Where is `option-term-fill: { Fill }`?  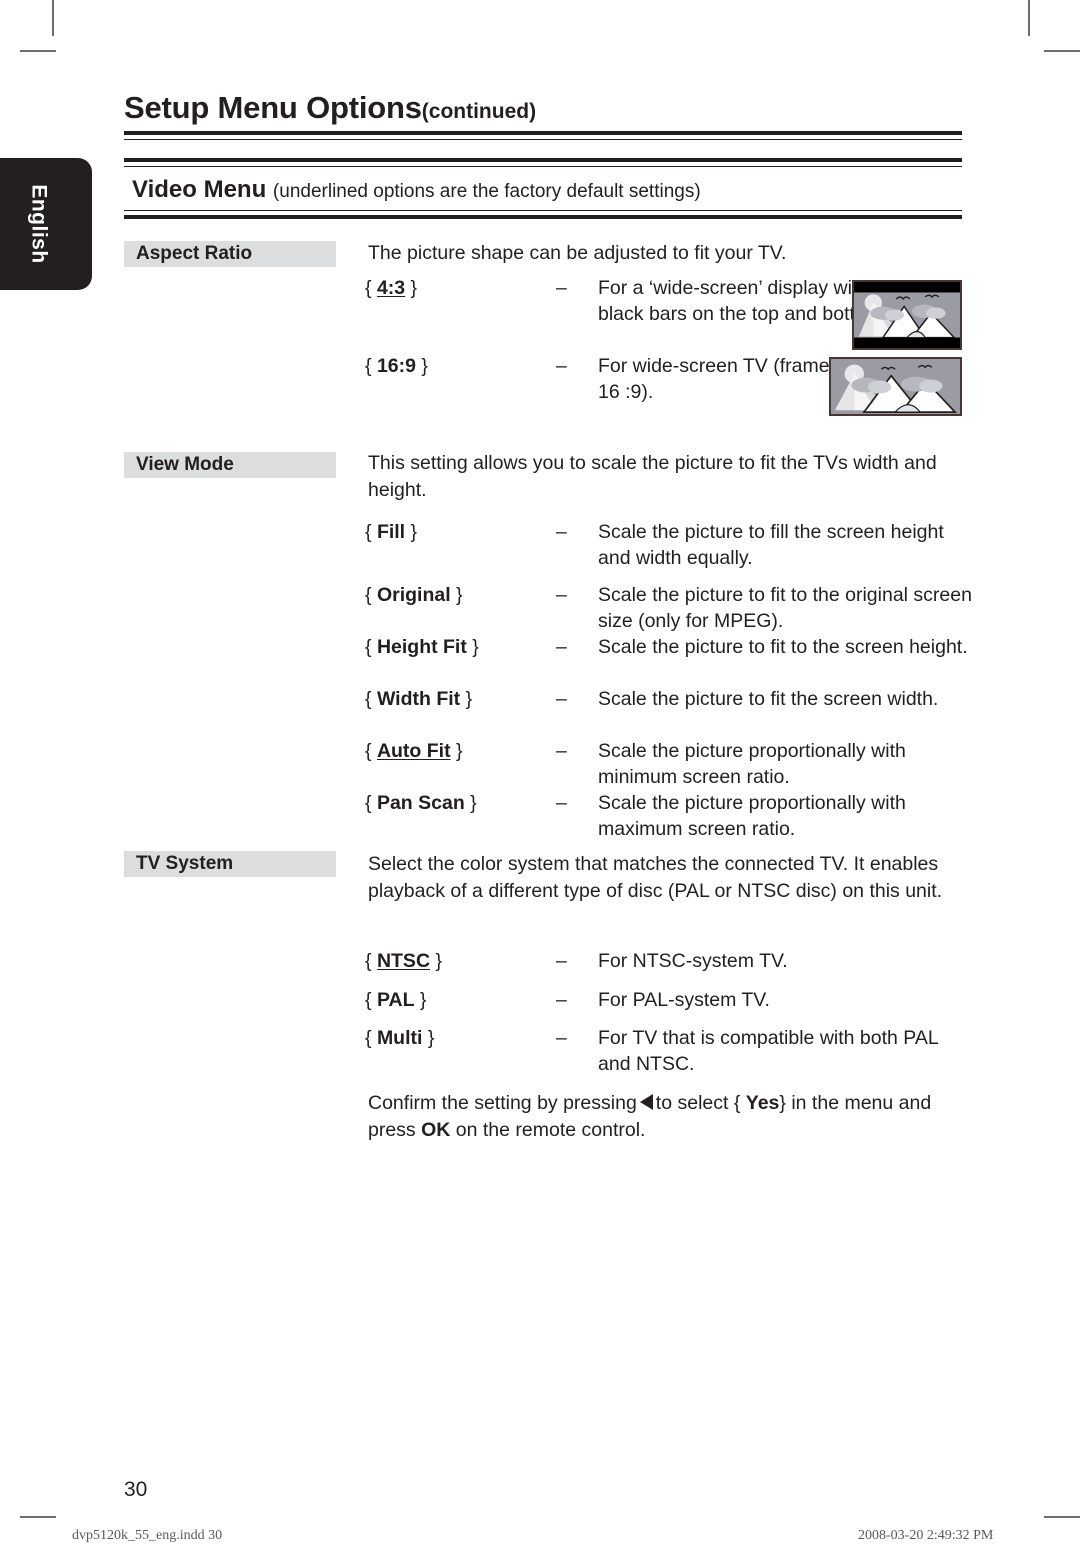
option-term-fill: { Fill } is located at coordinates (391, 532).